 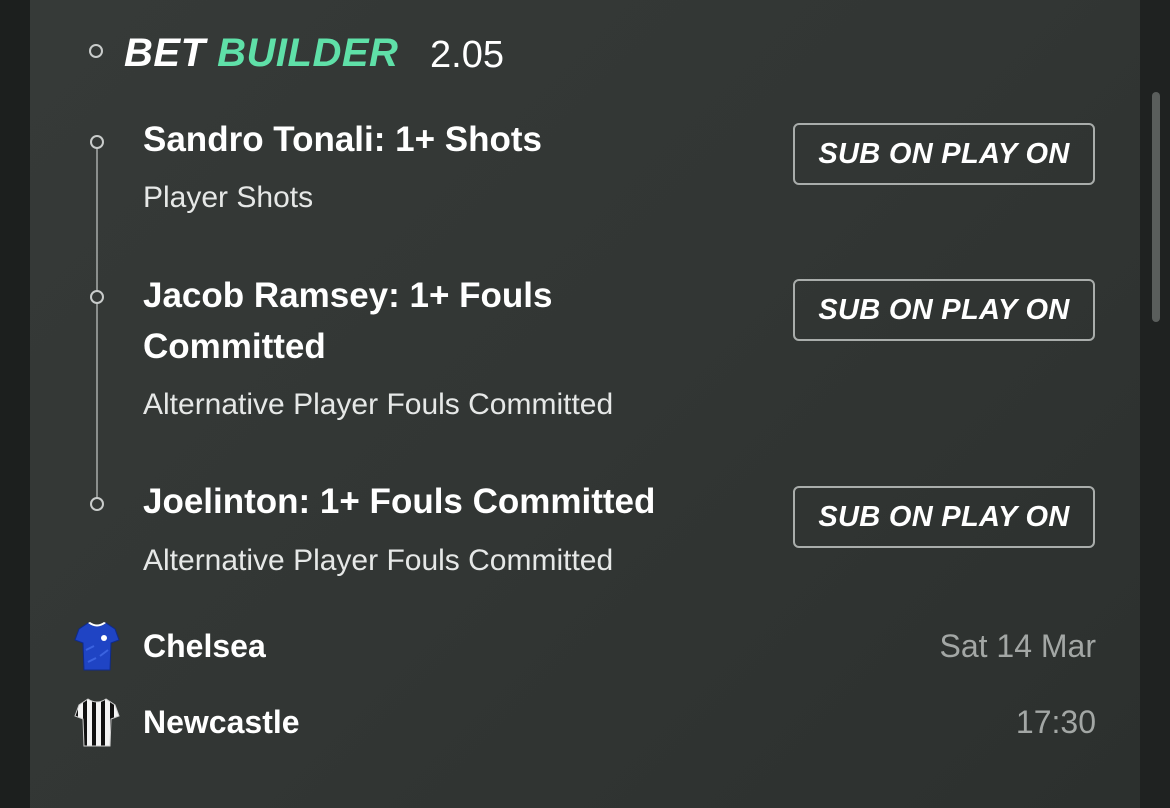 What do you see at coordinates (165, 53) in the screenshot?
I see `bet-word: BET` at bounding box center [165, 53].